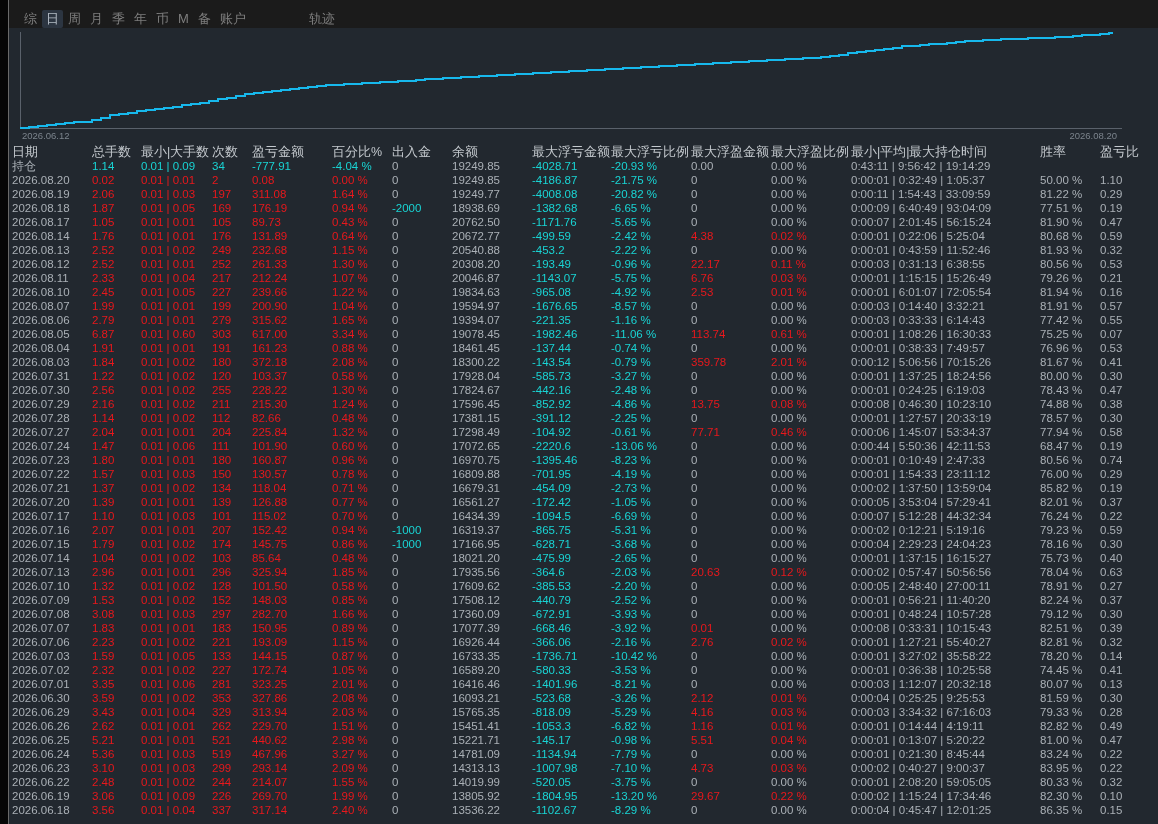  What do you see at coordinates (104, 460) in the screenshot?
I see `table-cell-text: 1.80` at bounding box center [104, 460].